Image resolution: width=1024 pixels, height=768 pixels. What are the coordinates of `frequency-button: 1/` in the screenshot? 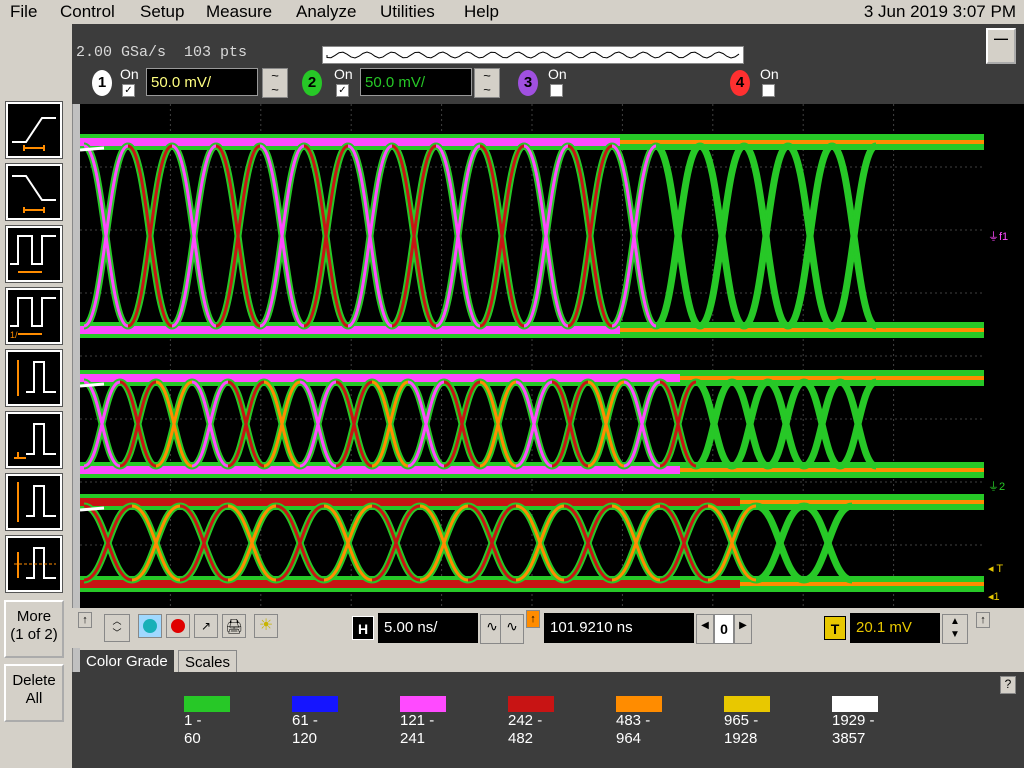 It's located at (34, 316).